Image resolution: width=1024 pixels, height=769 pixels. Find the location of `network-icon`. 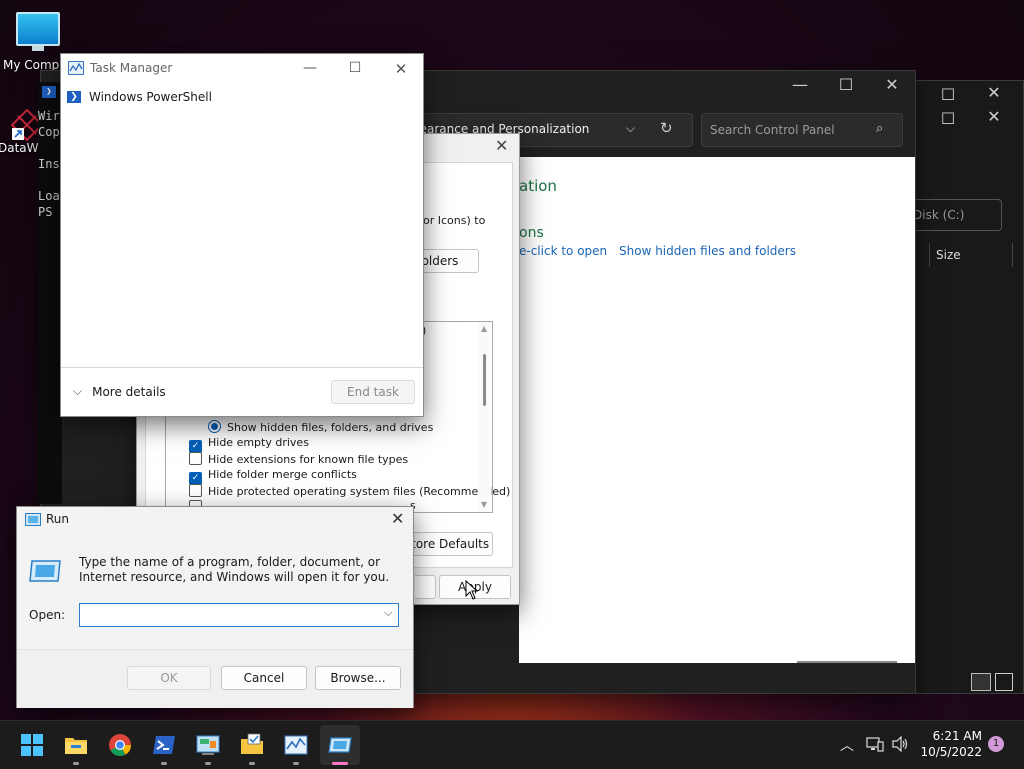

network-icon is located at coordinates (875, 744).